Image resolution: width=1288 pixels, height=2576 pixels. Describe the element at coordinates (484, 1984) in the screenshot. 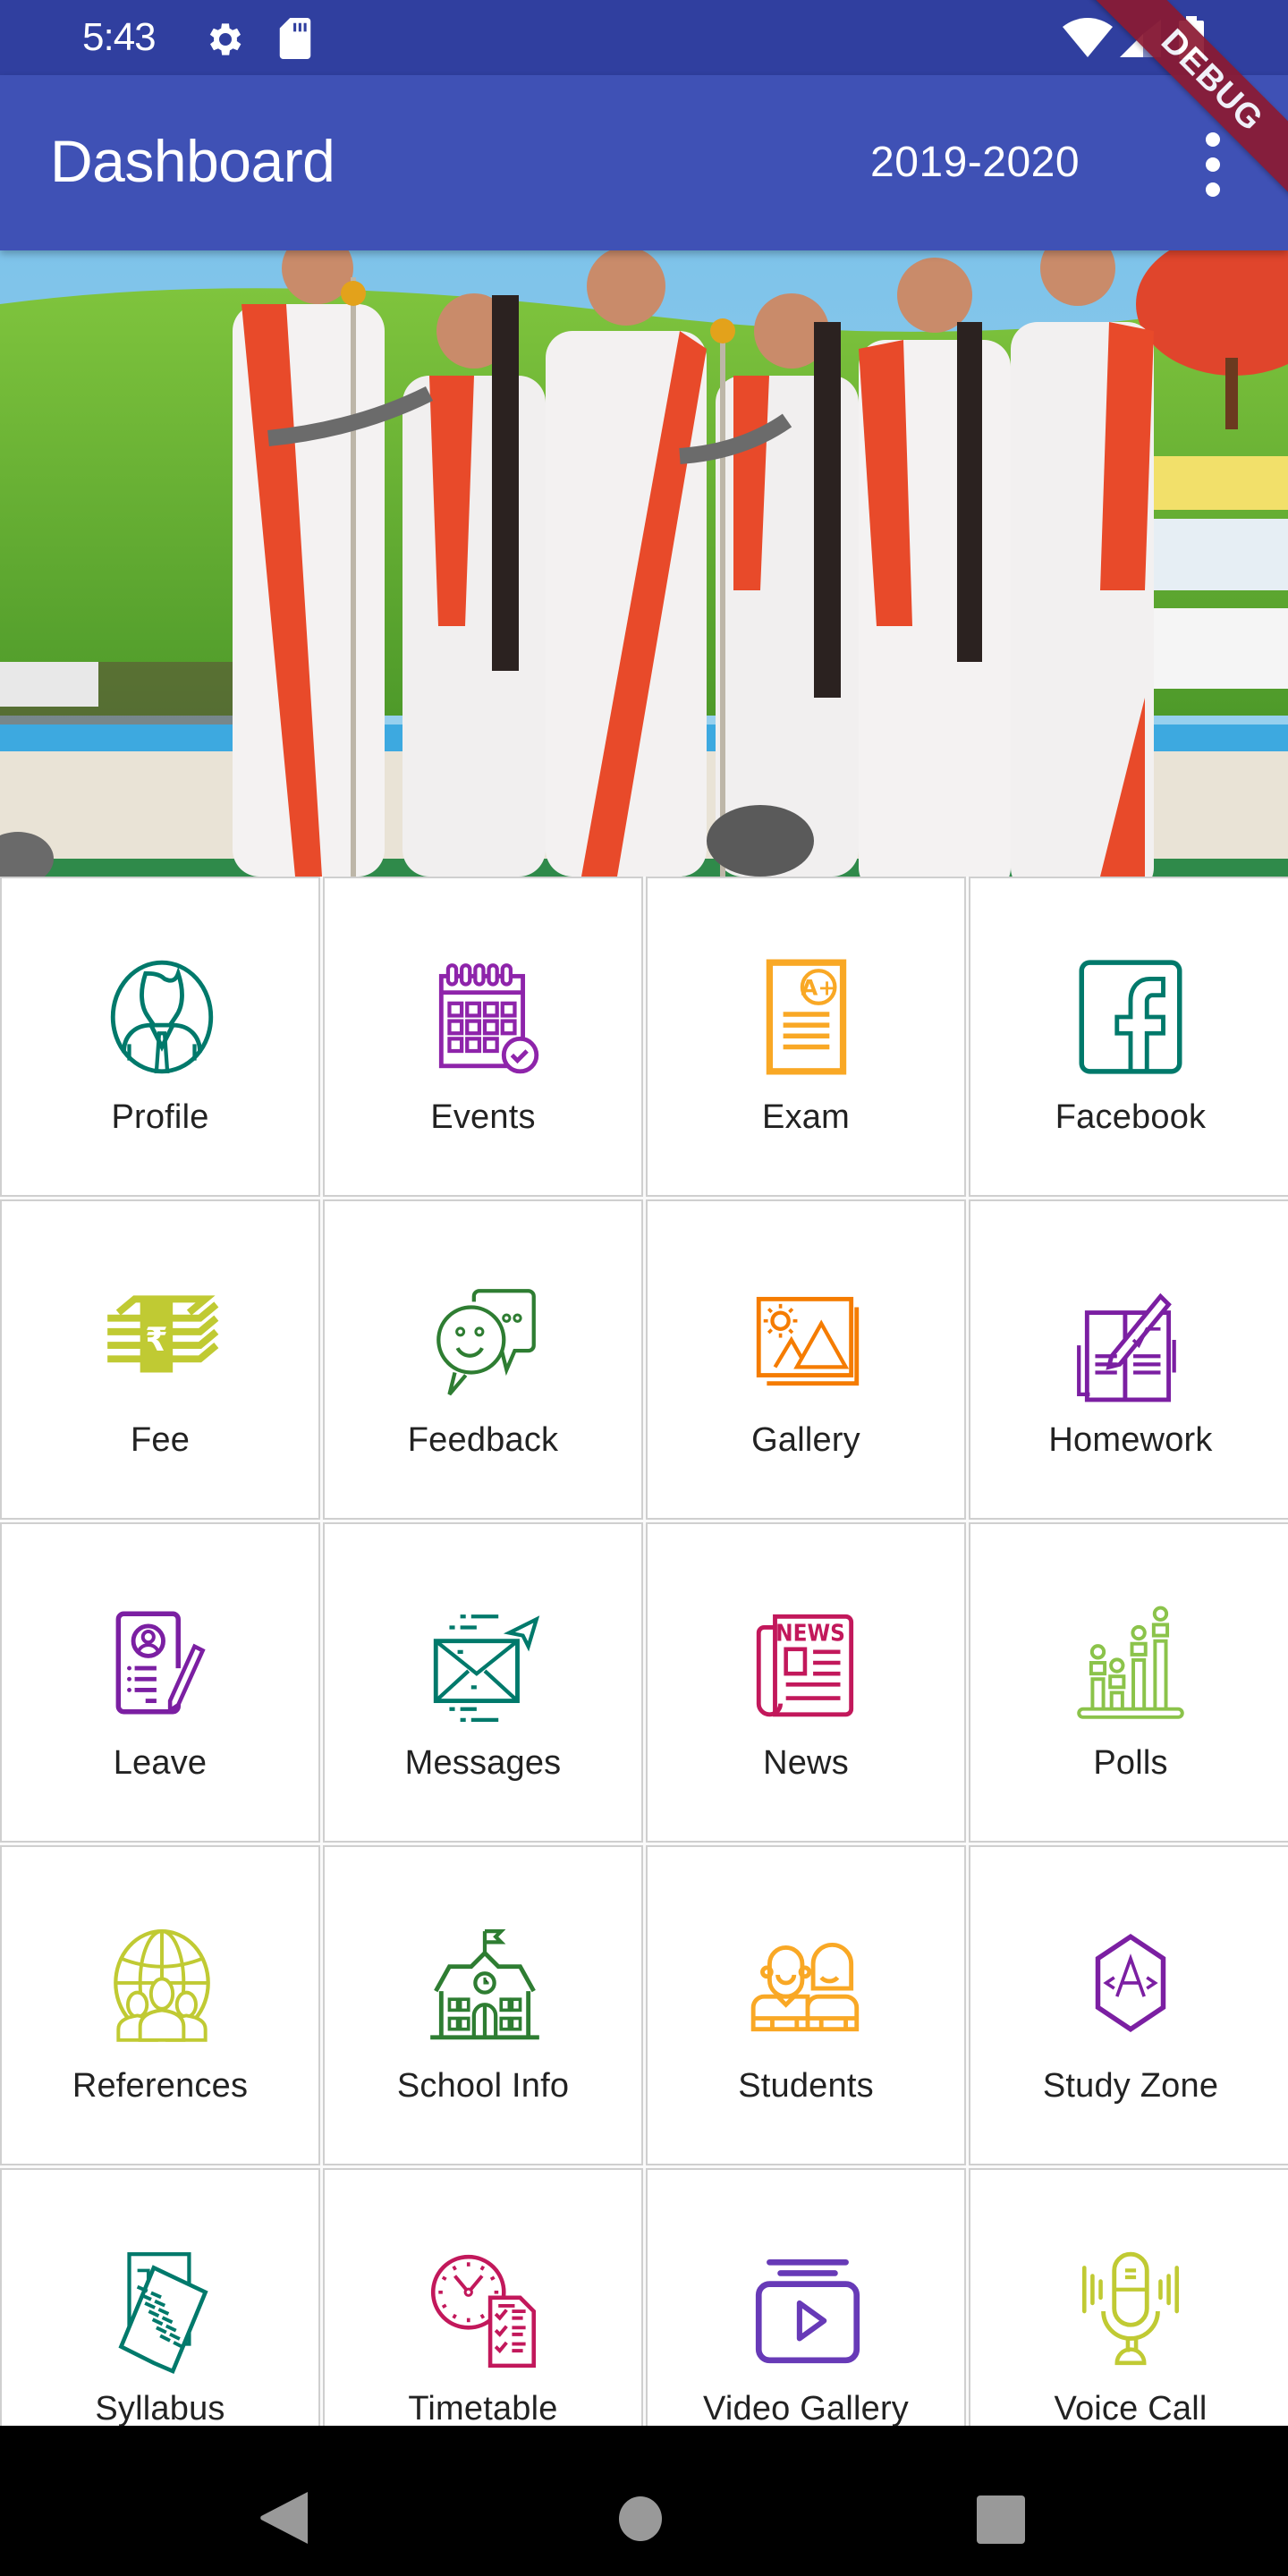

I see `school-building-icon` at that location.